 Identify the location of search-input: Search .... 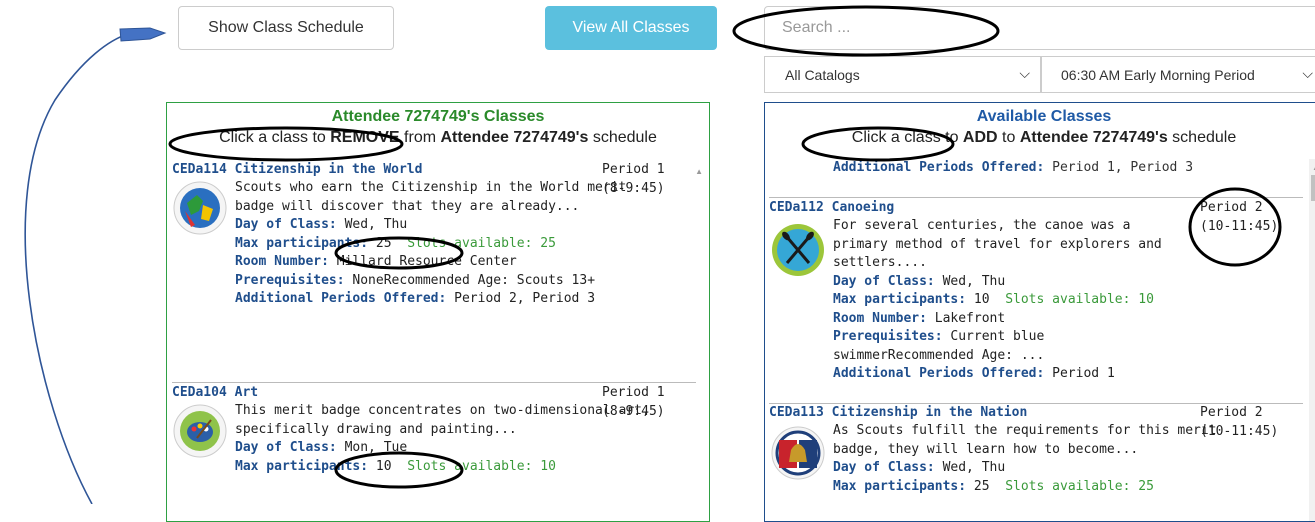
(1039, 28).